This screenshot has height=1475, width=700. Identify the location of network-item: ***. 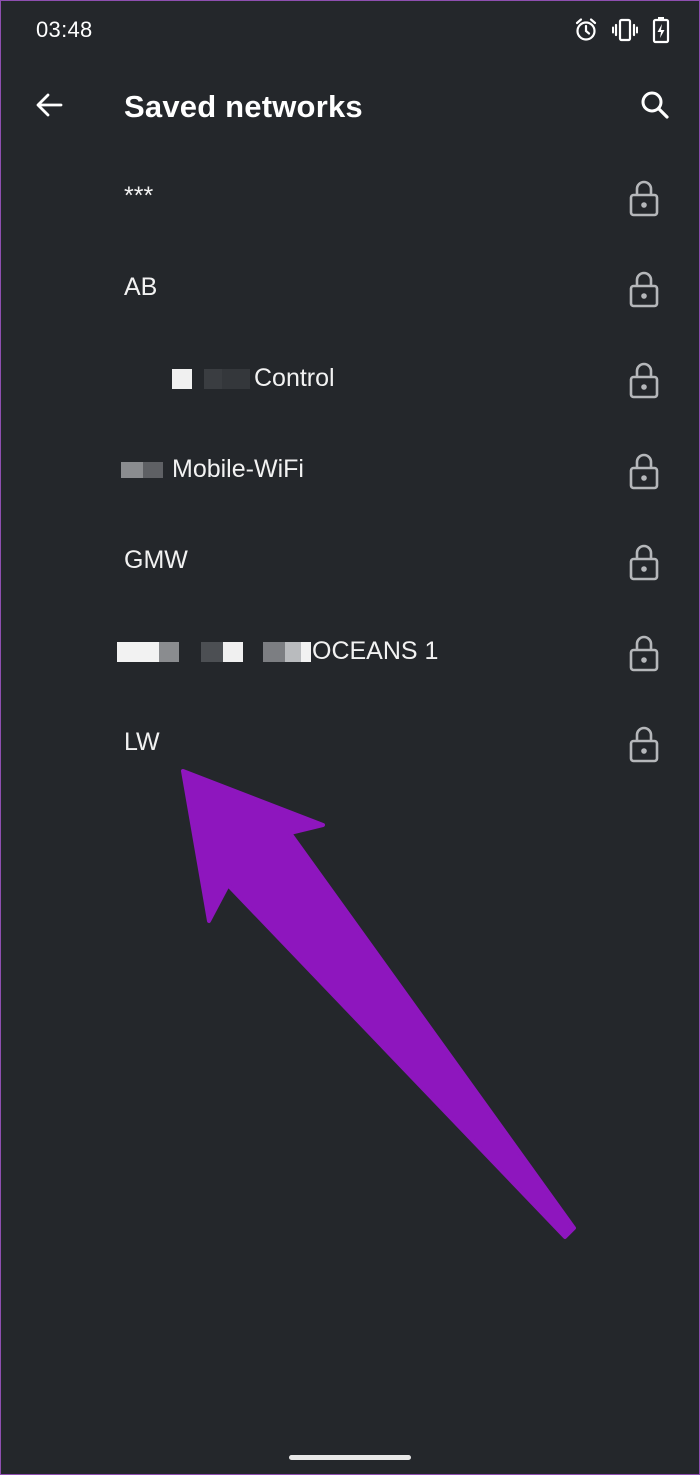
(350, 197).